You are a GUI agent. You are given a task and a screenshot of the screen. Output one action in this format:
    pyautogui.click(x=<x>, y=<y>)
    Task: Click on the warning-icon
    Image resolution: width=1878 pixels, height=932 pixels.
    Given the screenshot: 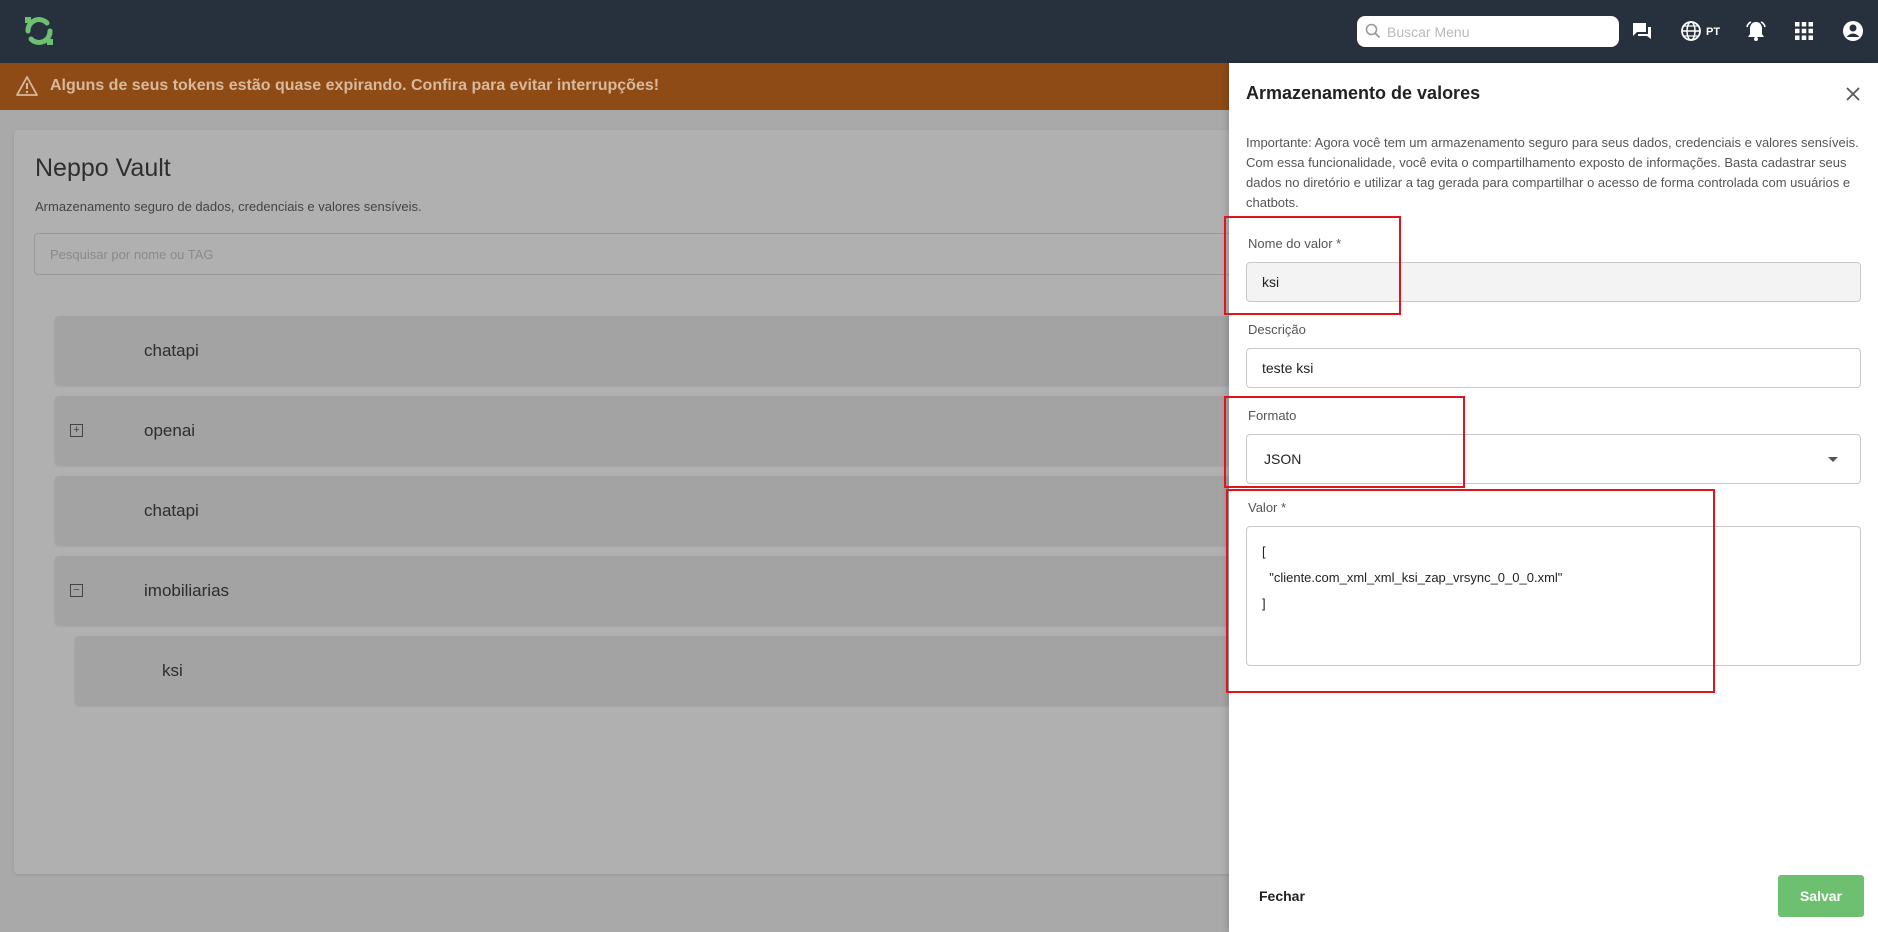 What is the action you would take?
    pyautogui.click(x=27, y=86)
    